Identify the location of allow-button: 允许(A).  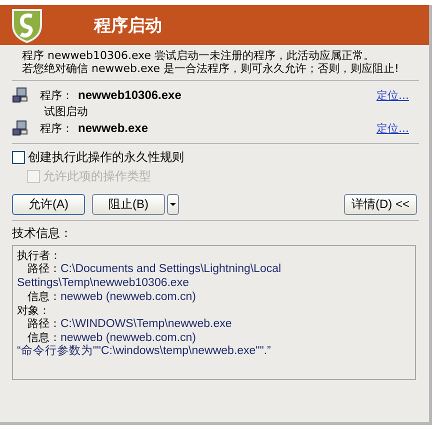
(48, 204).